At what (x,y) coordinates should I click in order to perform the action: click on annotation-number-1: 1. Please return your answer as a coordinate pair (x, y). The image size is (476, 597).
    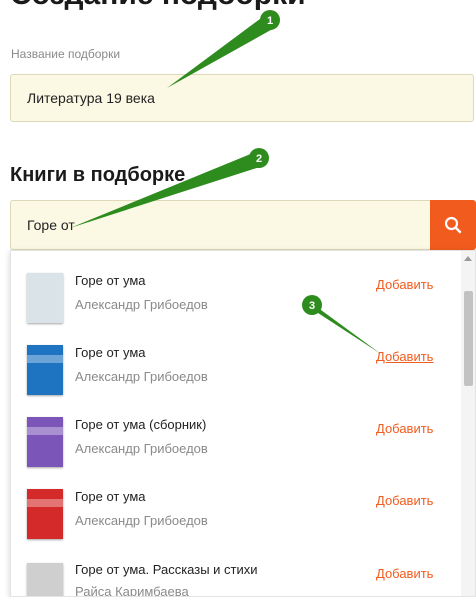
    Looking at the image, I should click on (270, 21).